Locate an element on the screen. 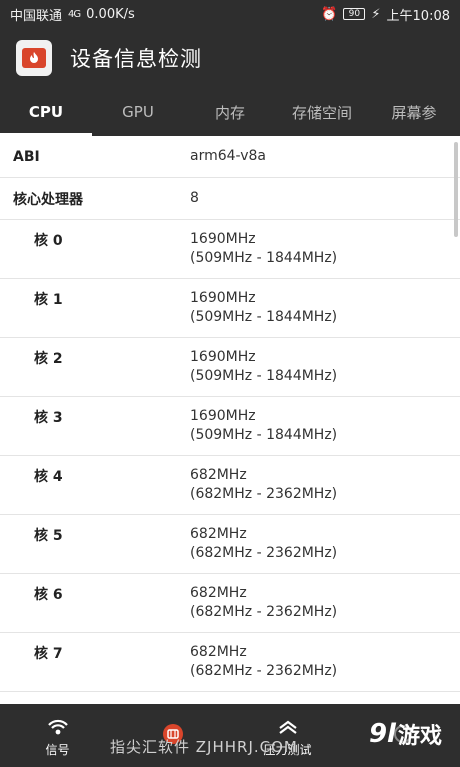 Image resolution: width=460 pixels, height=767 pixels. battery-icon: 90 is located at coordinates (354, 14).